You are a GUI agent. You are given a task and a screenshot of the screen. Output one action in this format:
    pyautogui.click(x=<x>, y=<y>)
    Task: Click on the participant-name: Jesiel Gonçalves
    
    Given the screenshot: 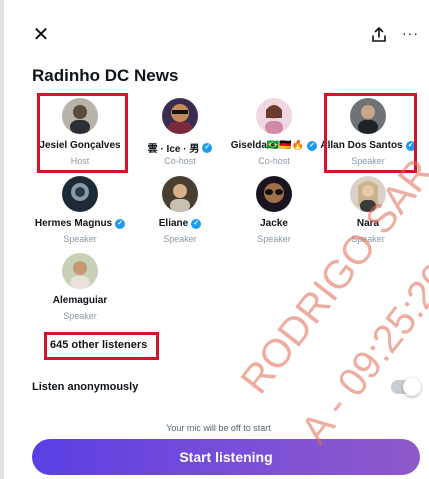 What is the action you would take?
    pyautogui.click(x=80, y=145)
    